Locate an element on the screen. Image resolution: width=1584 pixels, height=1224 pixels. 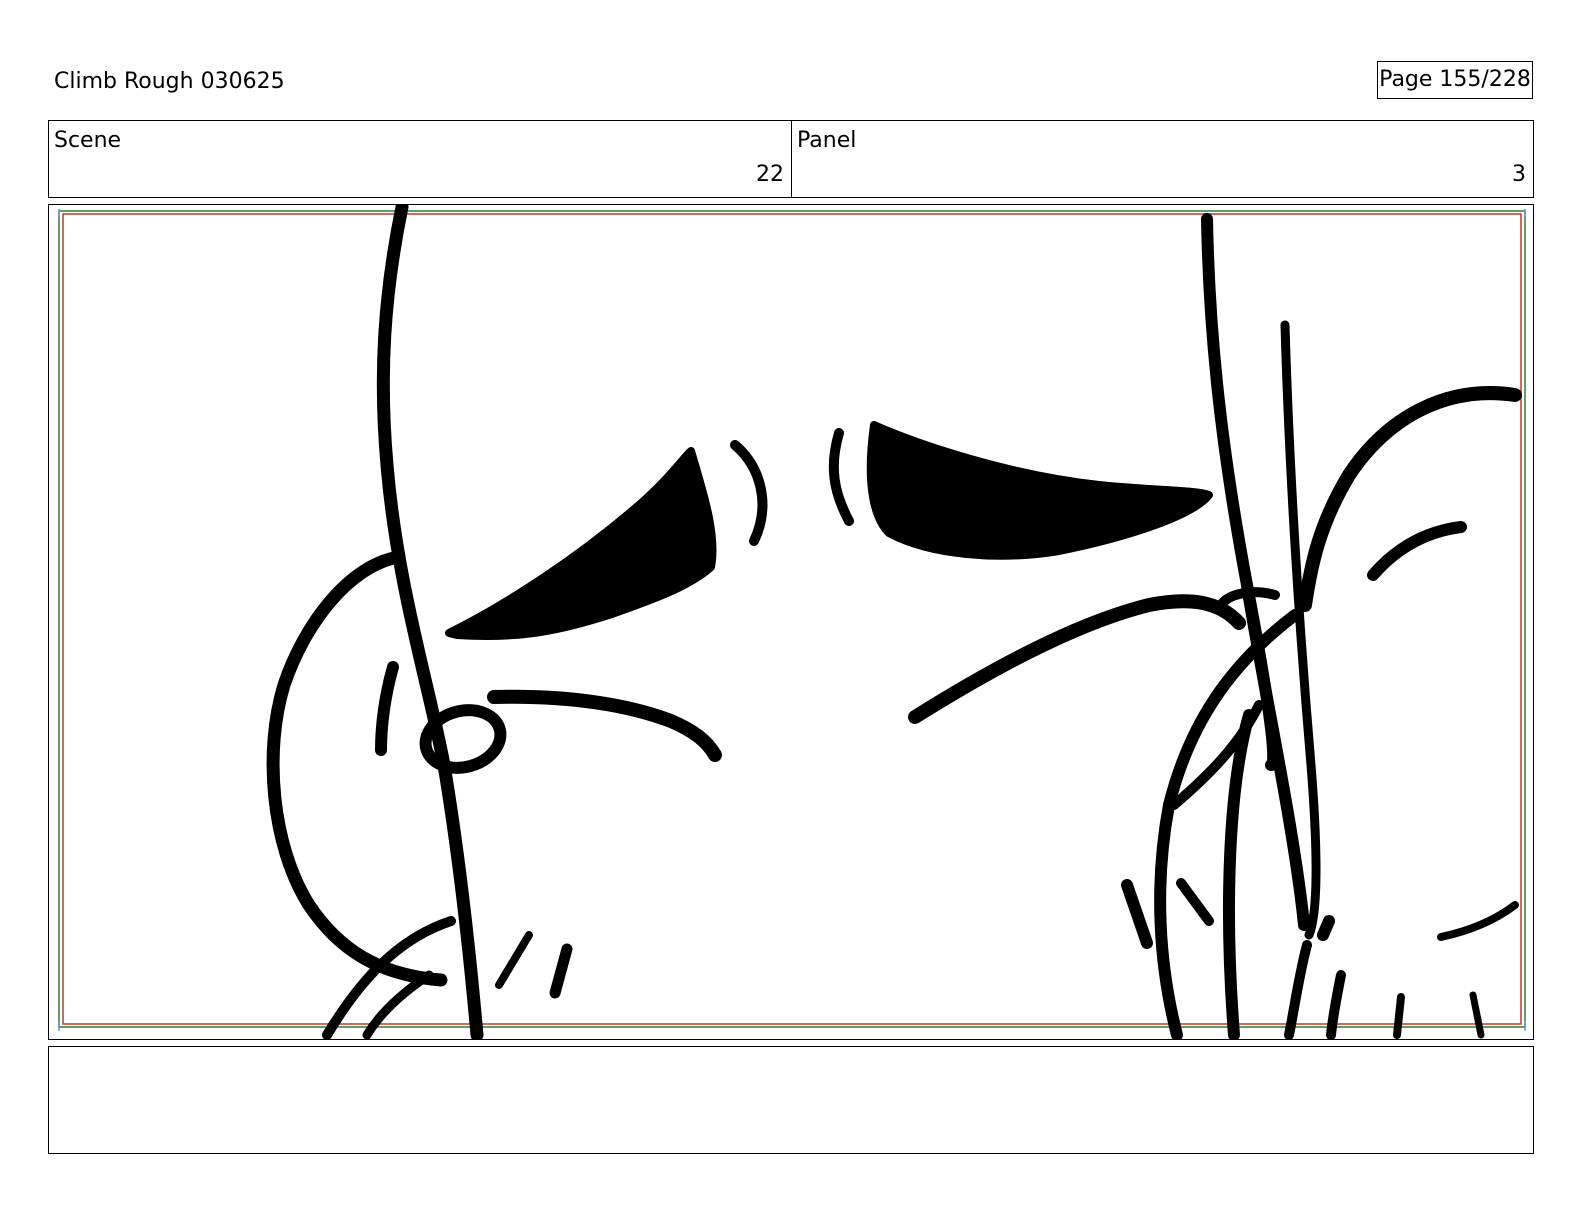
right-brow is located at coordinates (1039, 490).